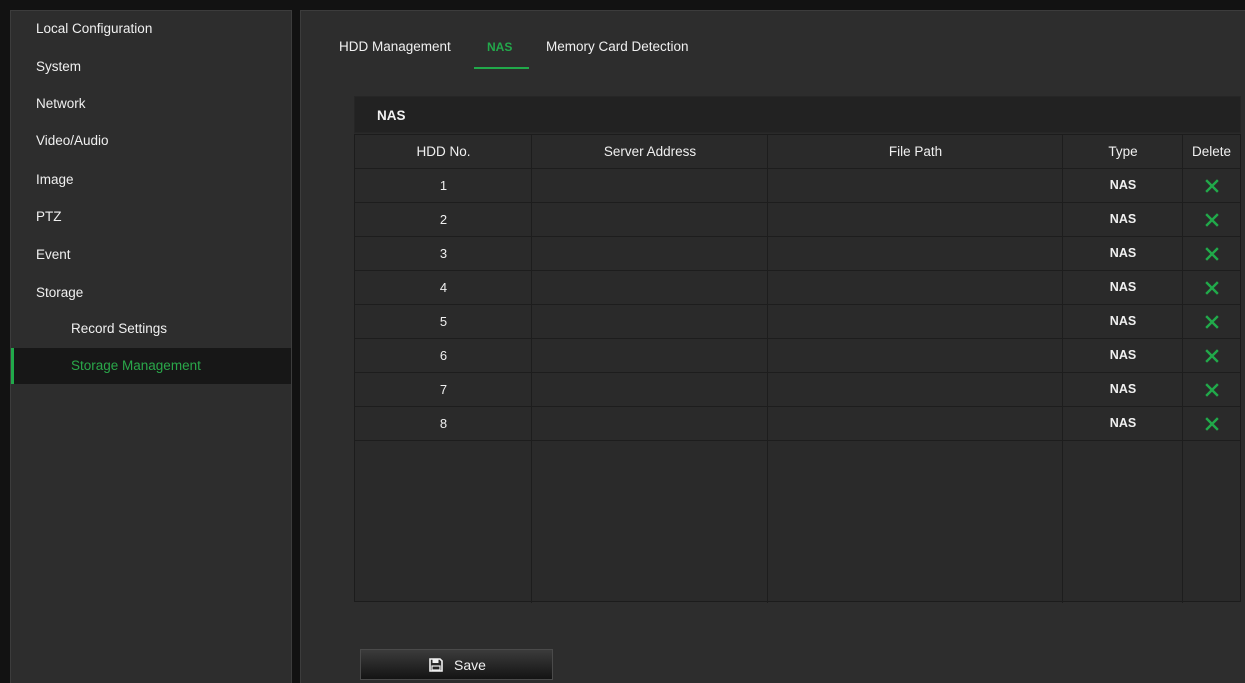 This screenshot has width=1245, height=683. What do you see at coordinates (436, 665) in the screenshot?
I see `save-icon` at bounding box center [436, 665].